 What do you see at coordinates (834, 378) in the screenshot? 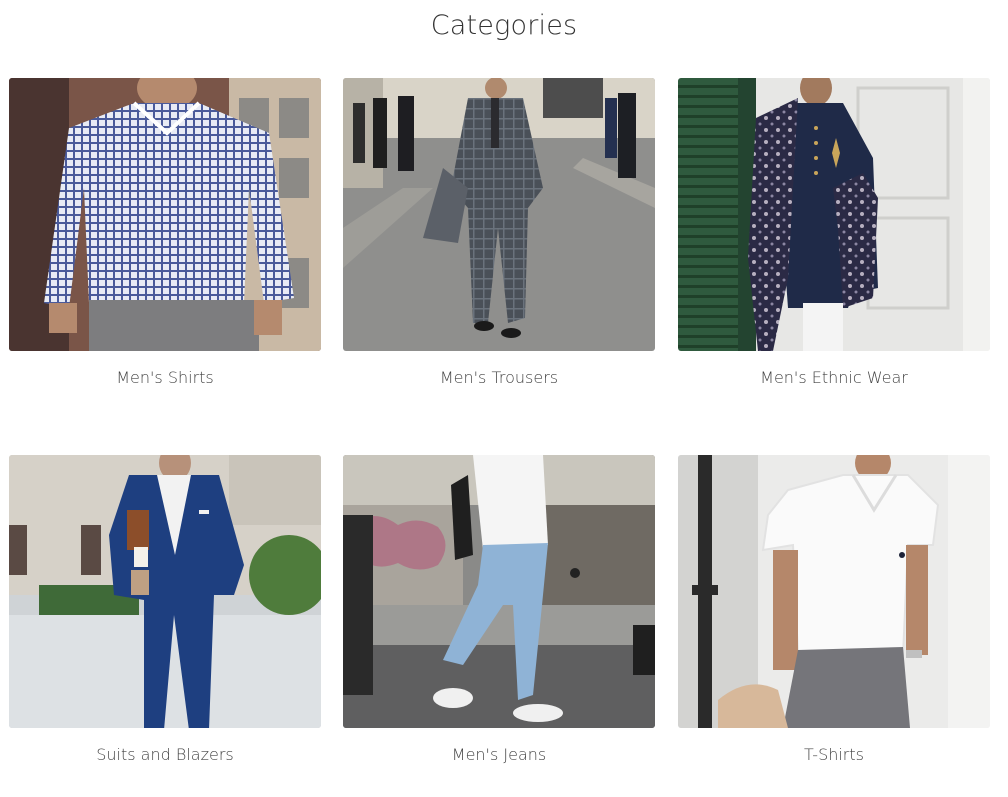
I see `category-label: Men's Ethnic Wear` at bounding box center [834, 378].